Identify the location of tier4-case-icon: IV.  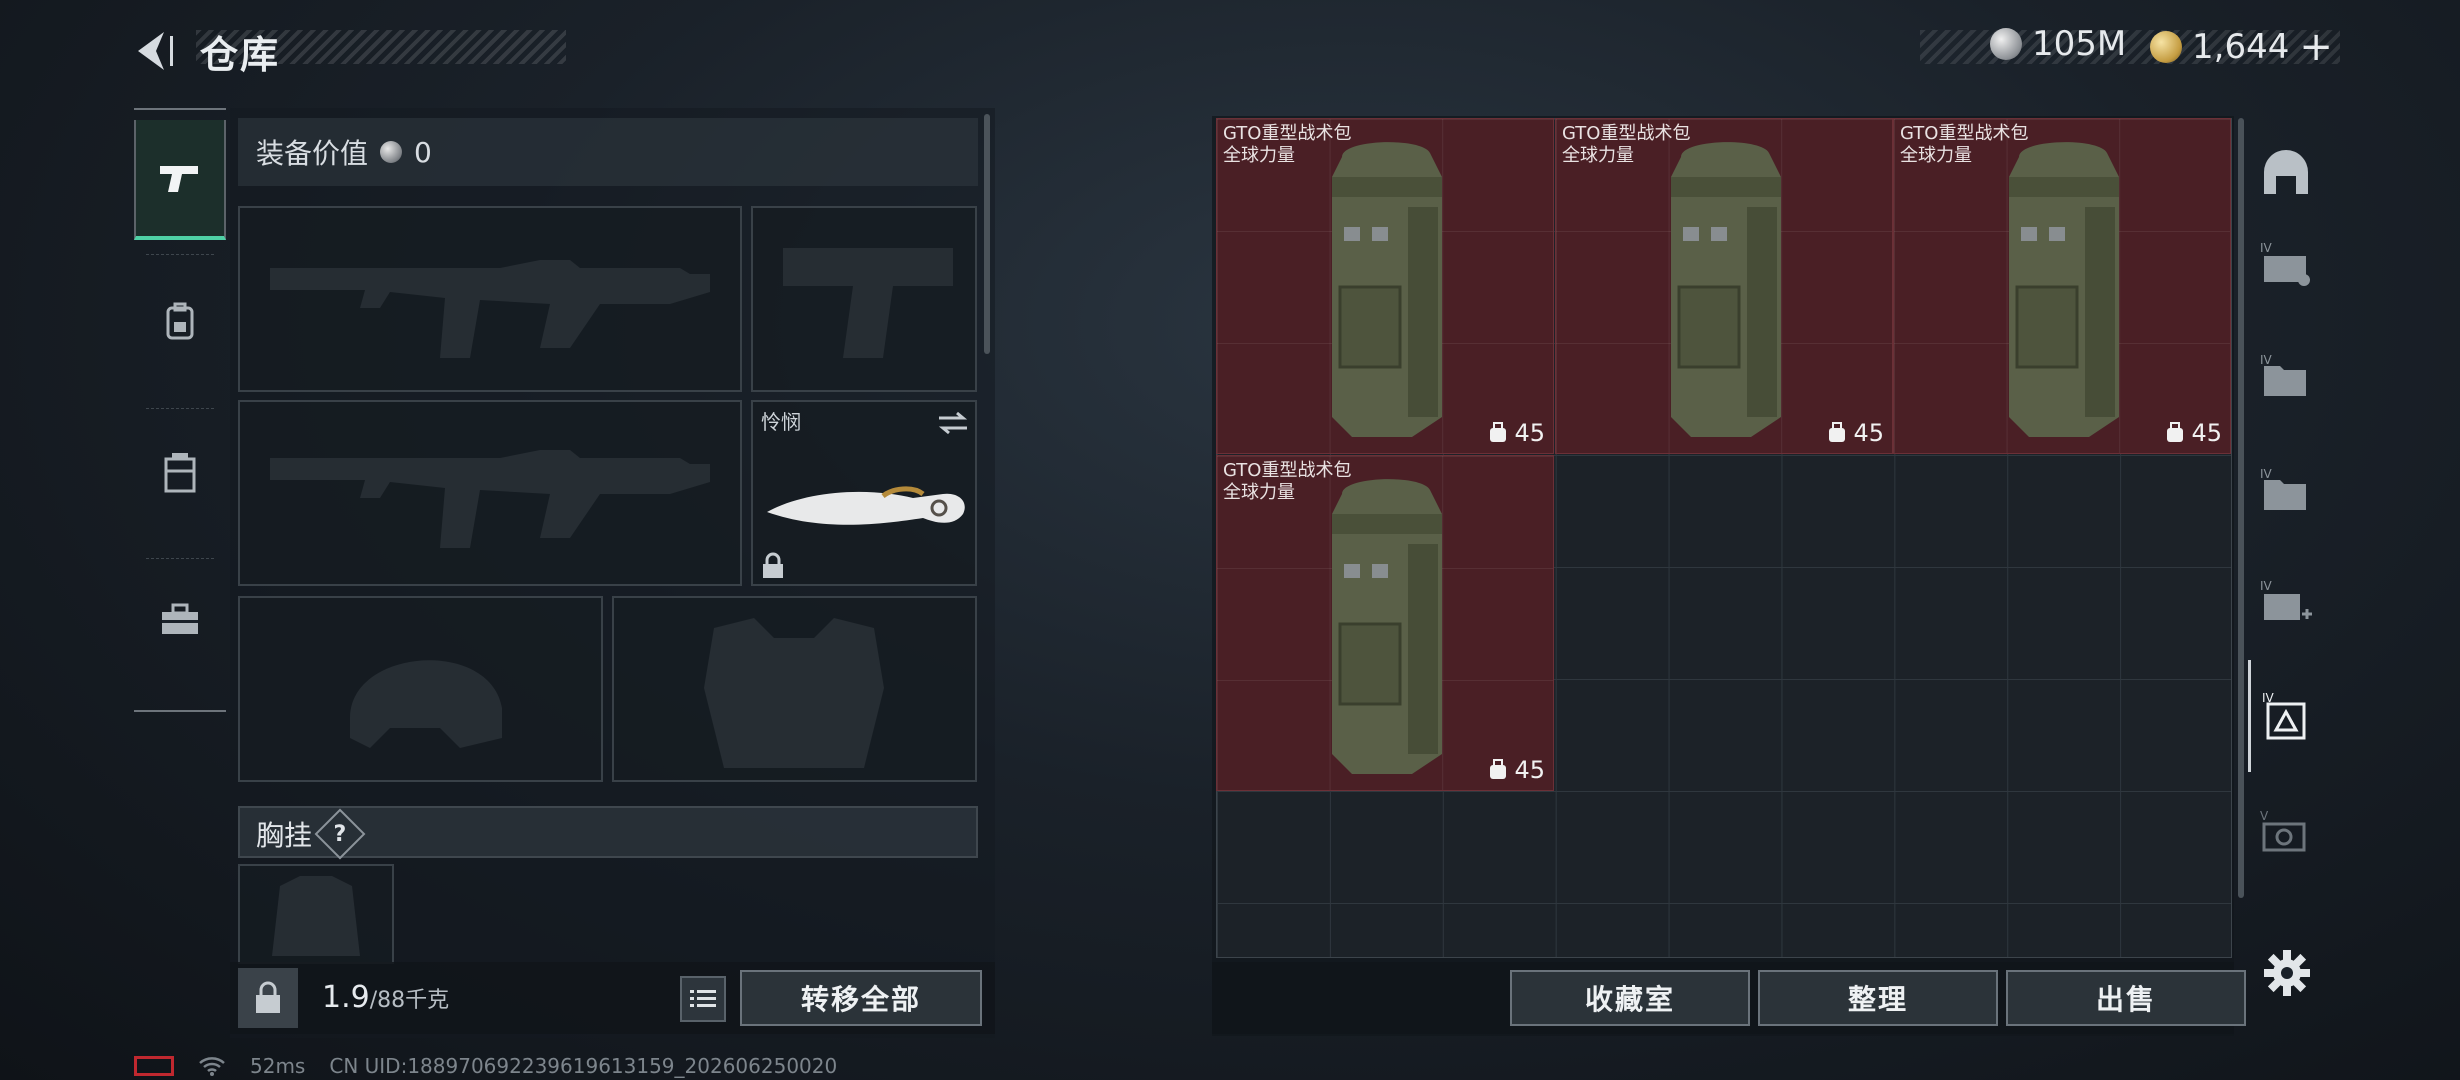
(2285, 263).